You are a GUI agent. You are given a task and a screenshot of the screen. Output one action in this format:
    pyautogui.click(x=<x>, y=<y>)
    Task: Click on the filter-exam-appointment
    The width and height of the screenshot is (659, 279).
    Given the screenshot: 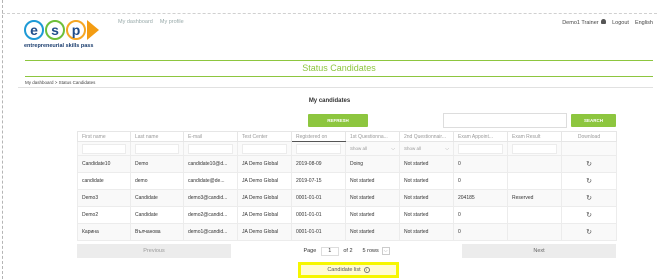 What is the action you would take?
    pyautogui.click(x=480, y=148)
    